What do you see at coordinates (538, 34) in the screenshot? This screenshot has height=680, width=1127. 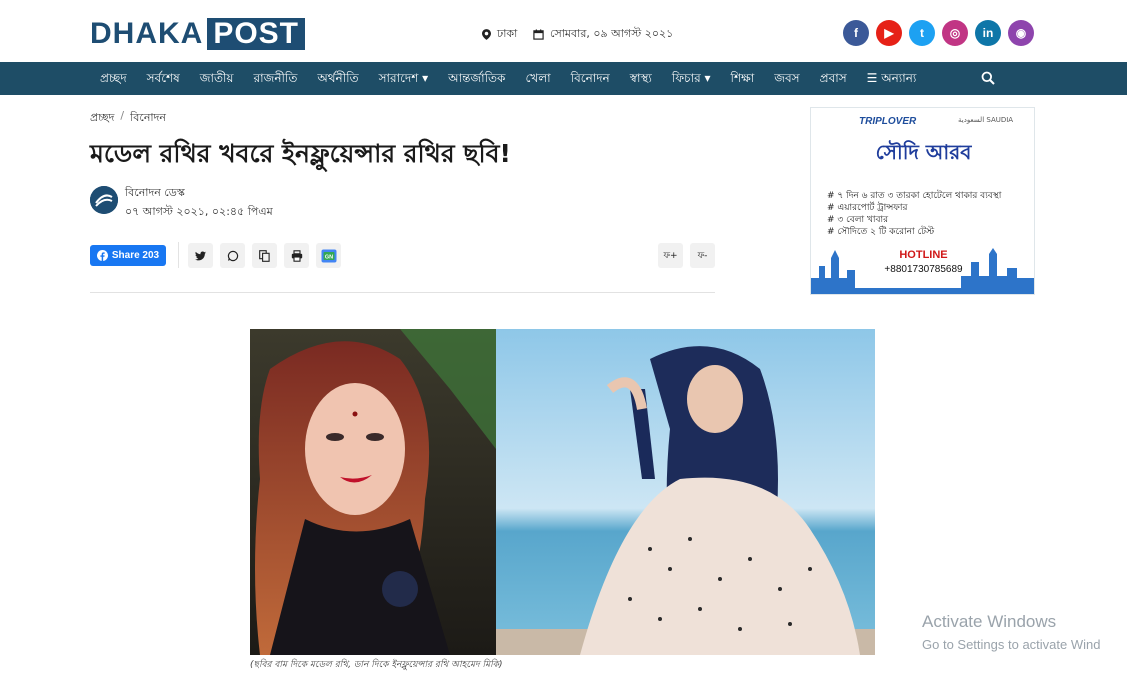 I see `calendar-icon` at bounding box center [538, 34].